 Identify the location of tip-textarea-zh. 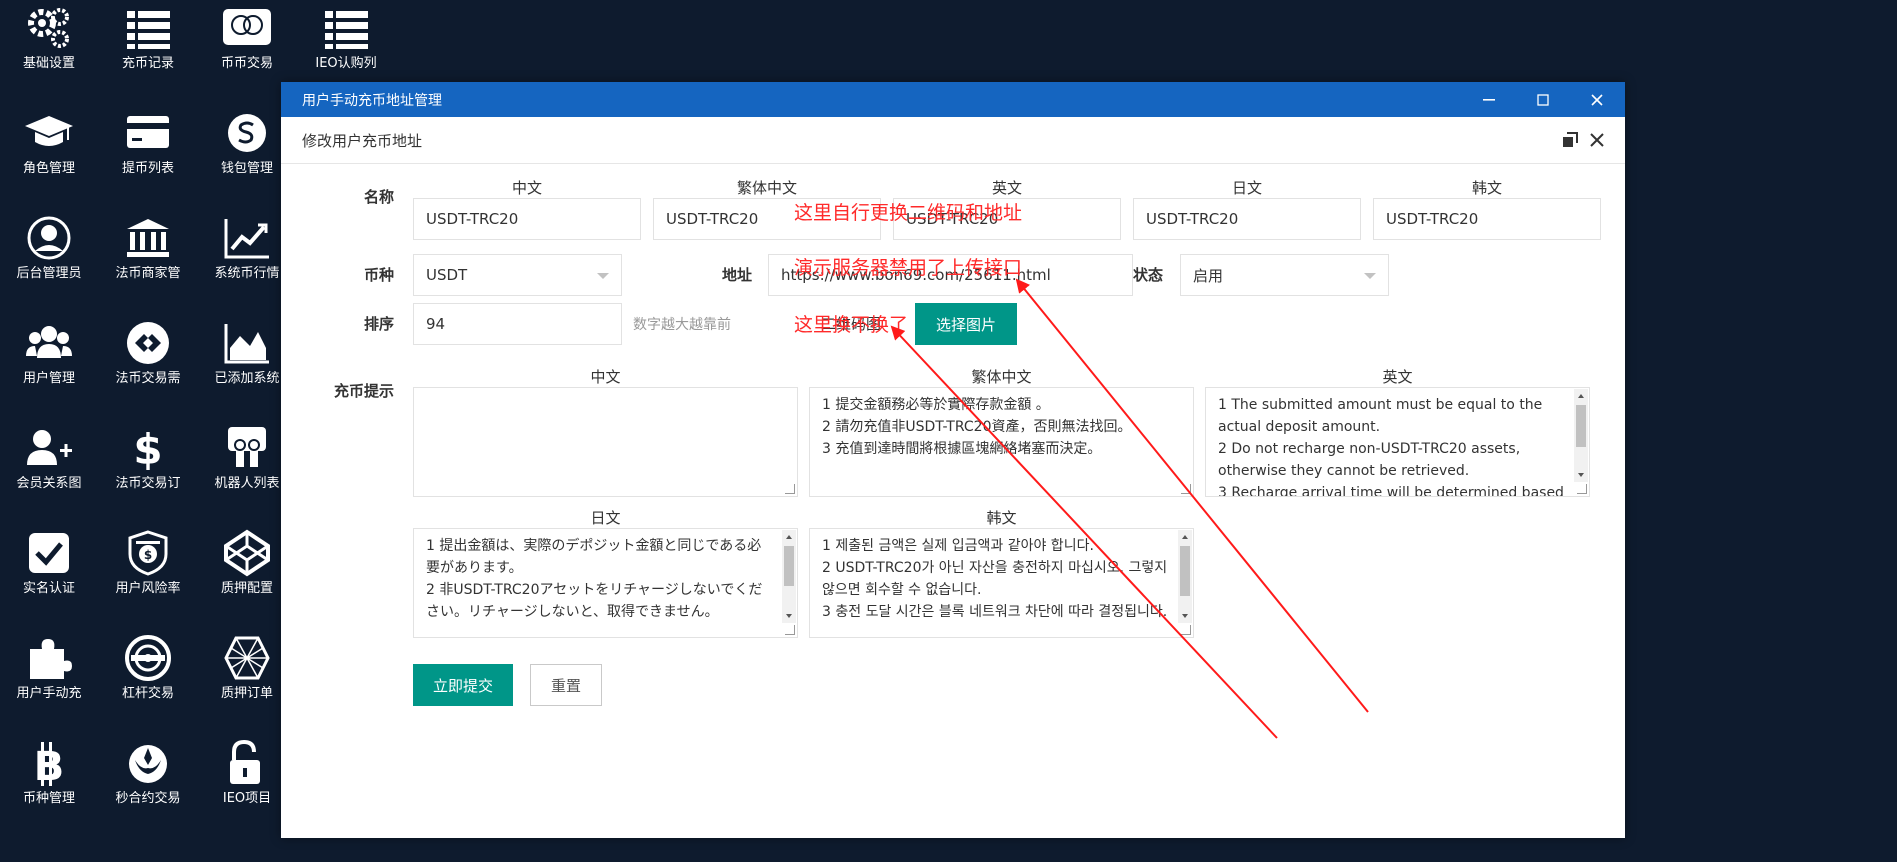
(605, 442).